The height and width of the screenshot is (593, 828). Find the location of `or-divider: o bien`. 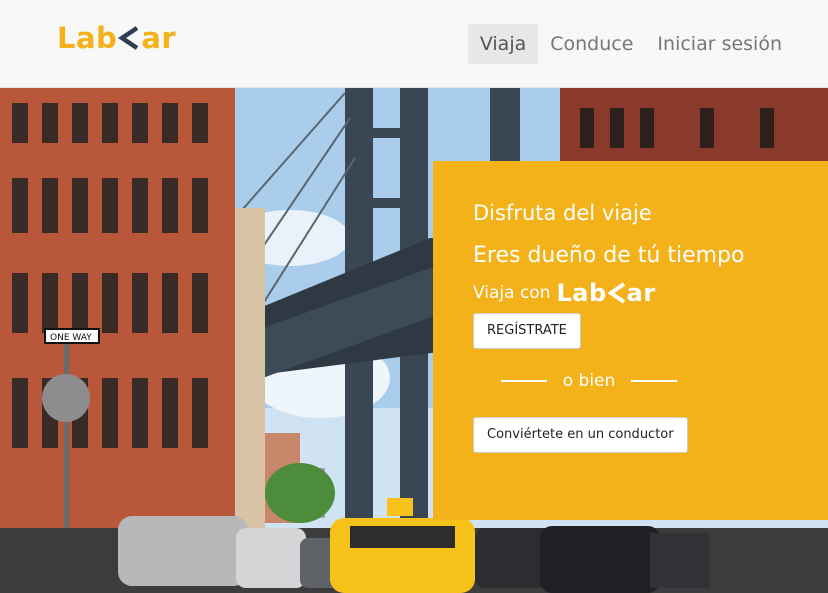

or-divider: o bien is located at coordinates (589, 381).